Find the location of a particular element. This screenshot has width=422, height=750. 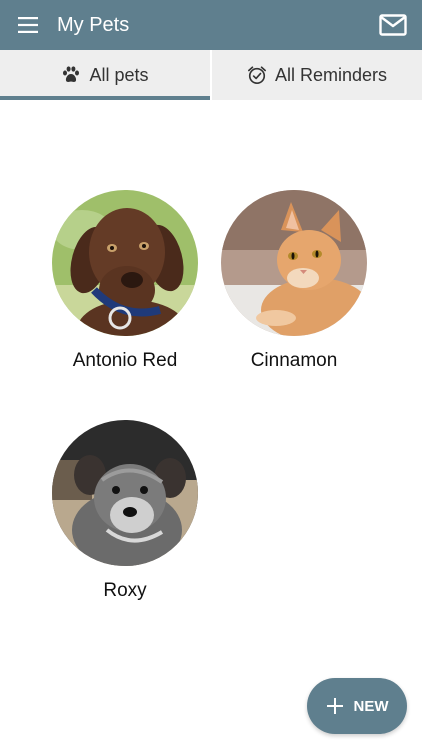

pet-card: Roxy is located at coordinates (125, 520).